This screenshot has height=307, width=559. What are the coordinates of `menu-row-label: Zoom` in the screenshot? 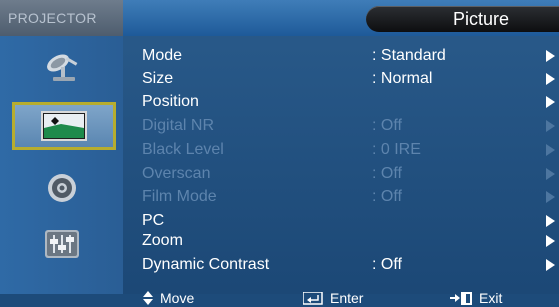 It's located at (162, 240).